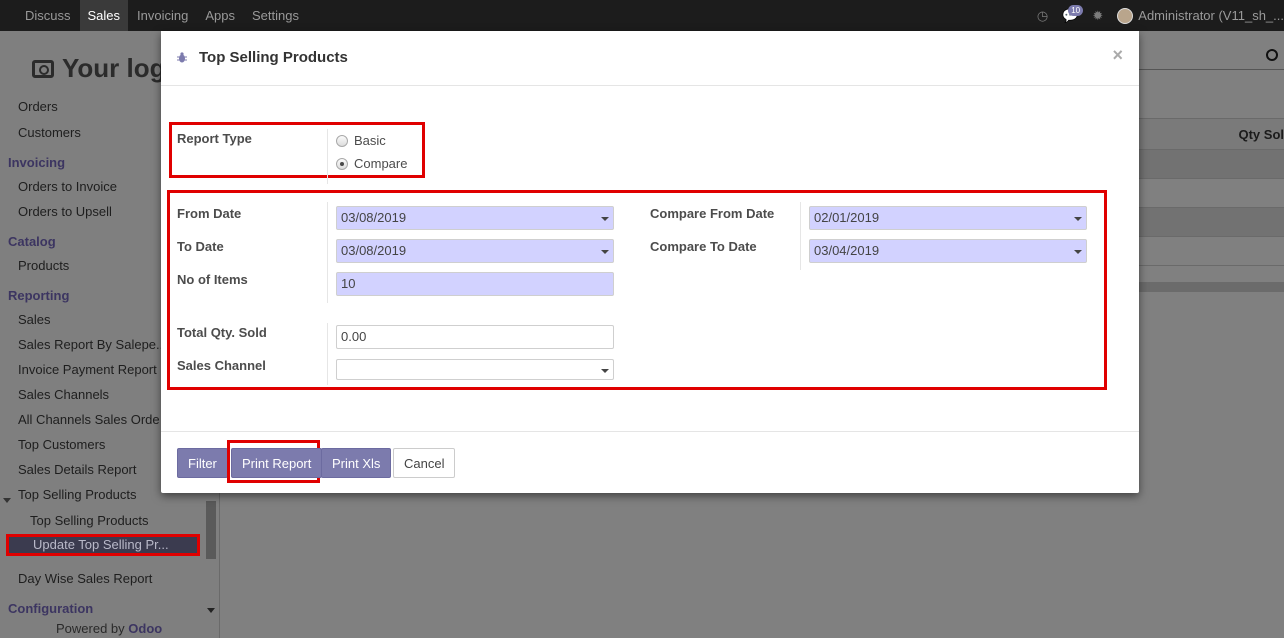  I want to click on sidebar-item-sales-channels: Sales Channels, so click(63, 394).